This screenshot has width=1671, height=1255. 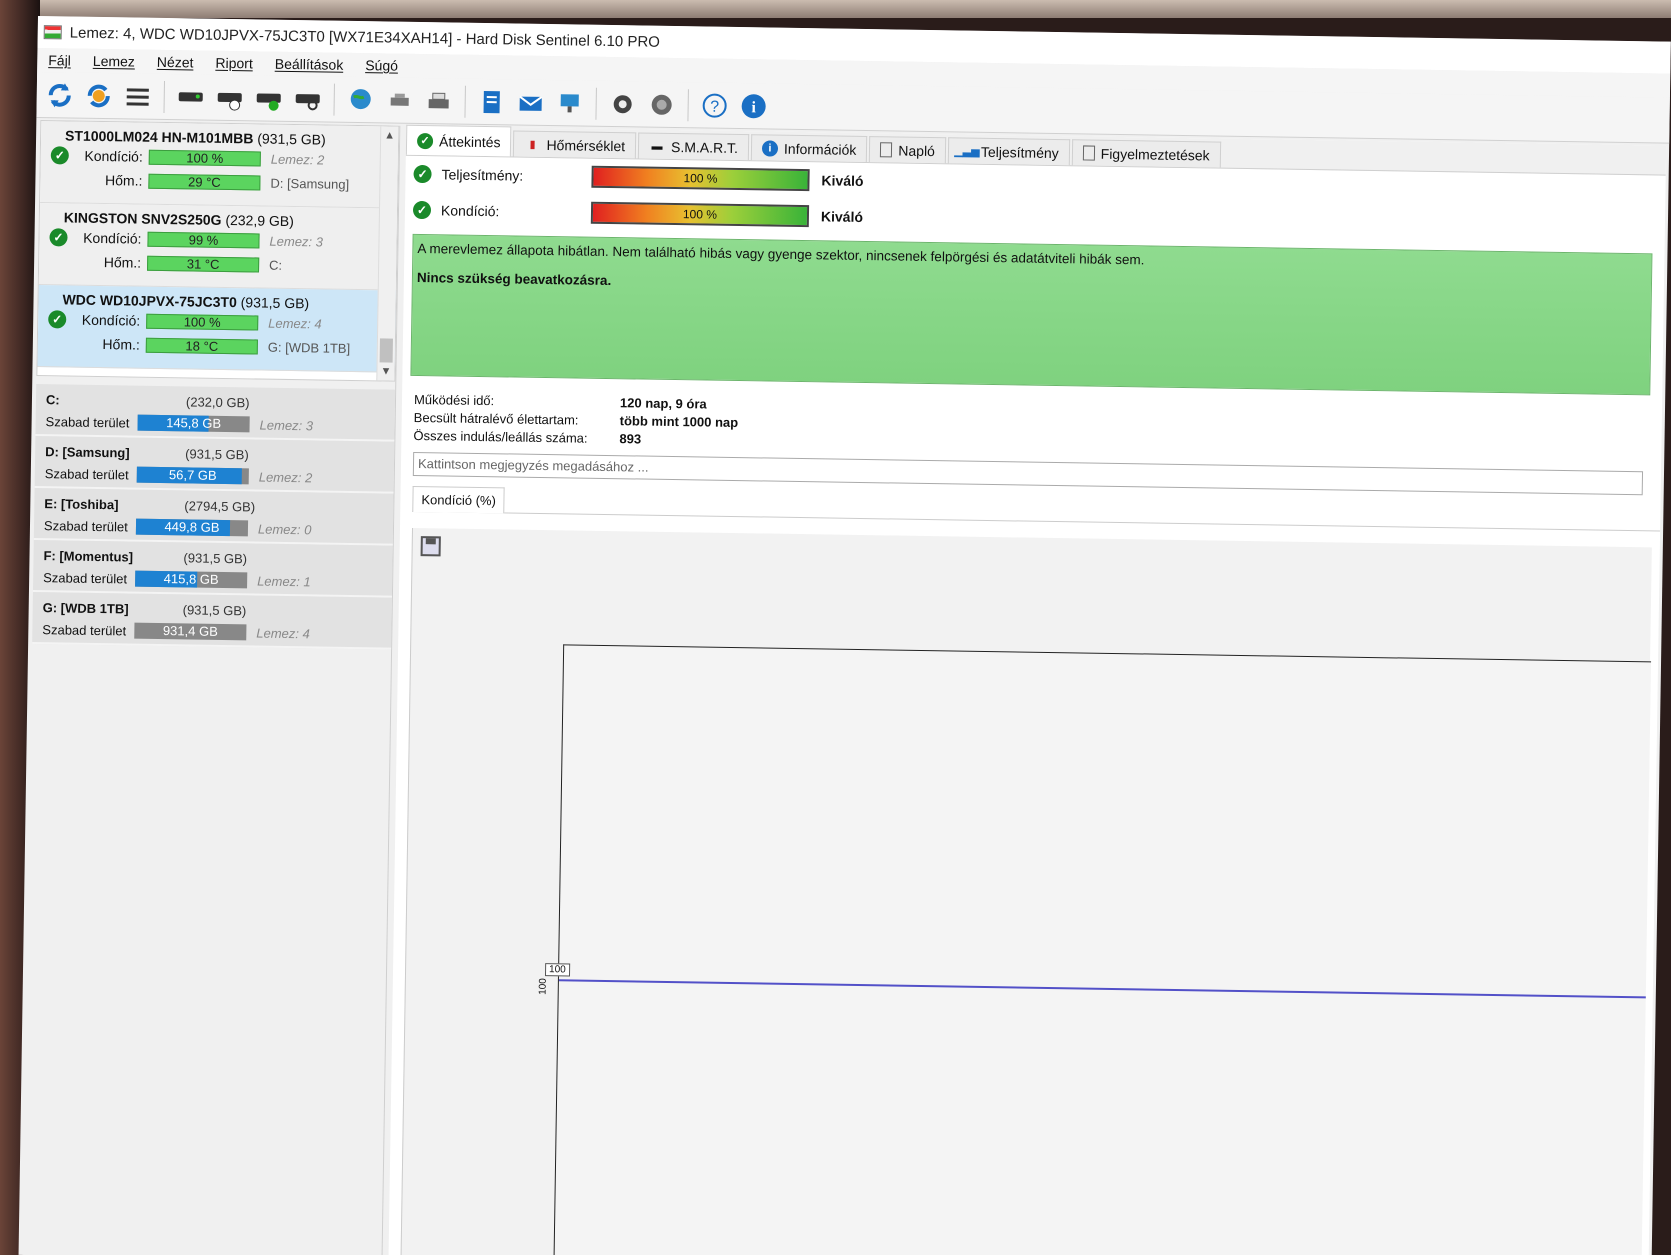 I want to click on volume-name: F: [Momentus], so click(x=88, y=556).